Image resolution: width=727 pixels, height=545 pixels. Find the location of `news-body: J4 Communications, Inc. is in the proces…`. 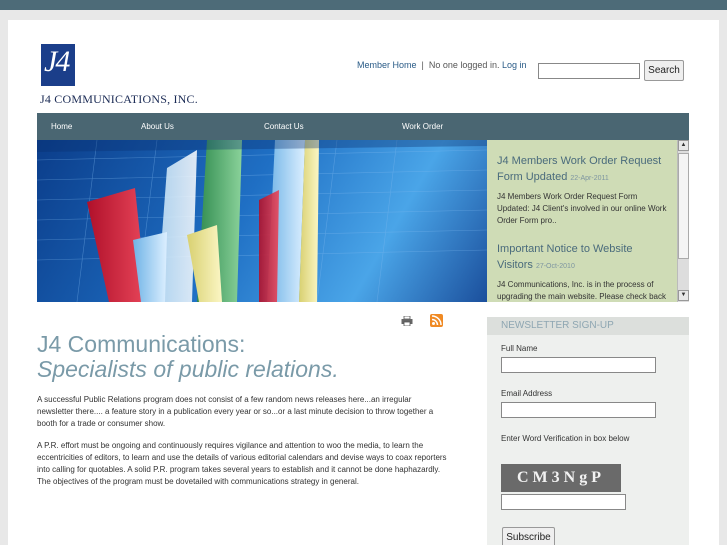

news-body: J4 Communications, Inc. is in the proces… is located at coordinates (581, 290).